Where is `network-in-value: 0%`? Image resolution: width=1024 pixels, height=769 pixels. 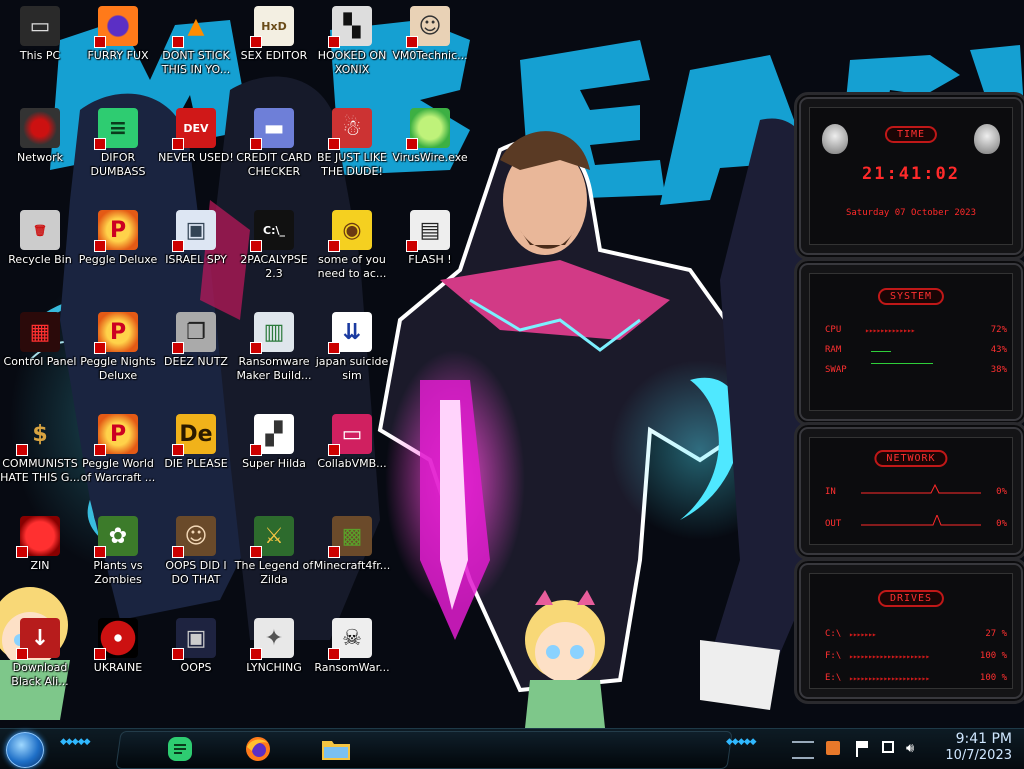 network-in-value: 0% is located at coordinates (1001, 492).